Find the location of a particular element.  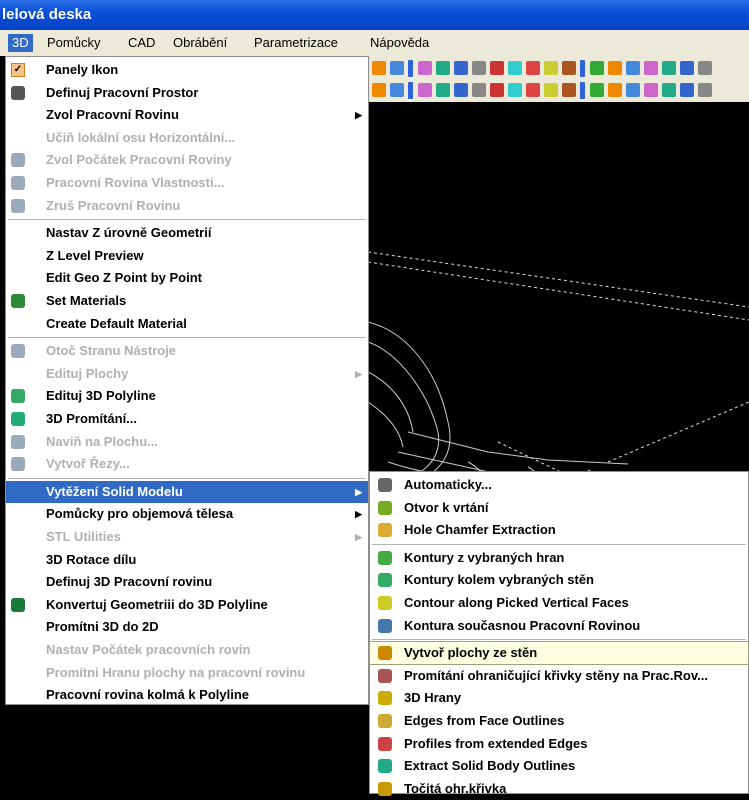

menu-item-promitni-hranu-plochy-na-pracovni-rovinu: Promítni Hranu plochy na pracovní rovinu is located at coordinates (187, 673).